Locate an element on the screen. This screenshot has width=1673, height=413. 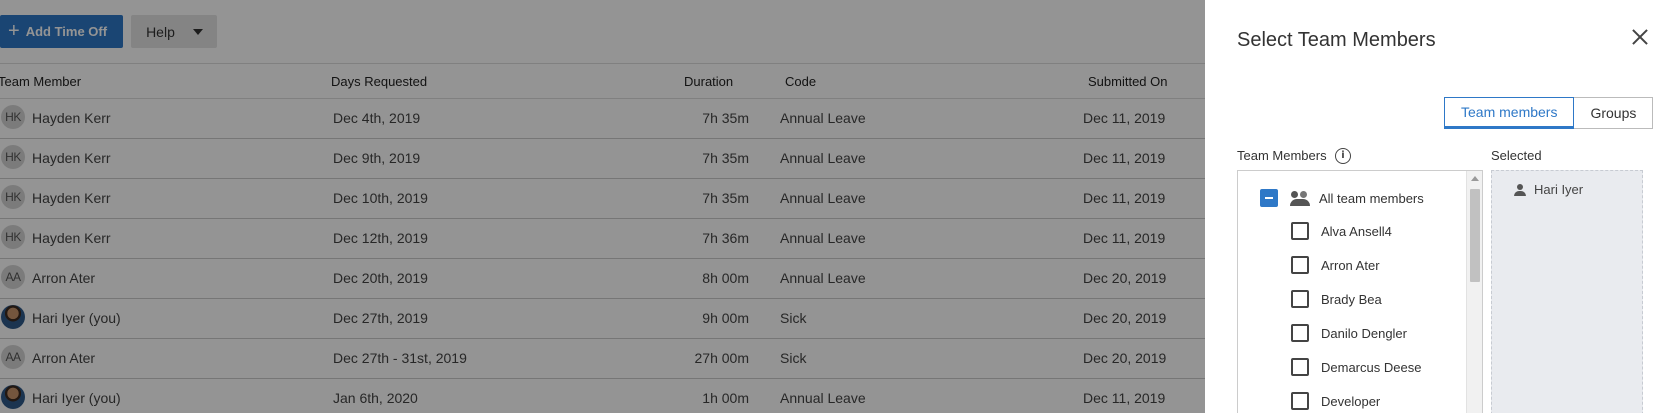
list-item: Arron Ater is located at coordinates (1335, 265).